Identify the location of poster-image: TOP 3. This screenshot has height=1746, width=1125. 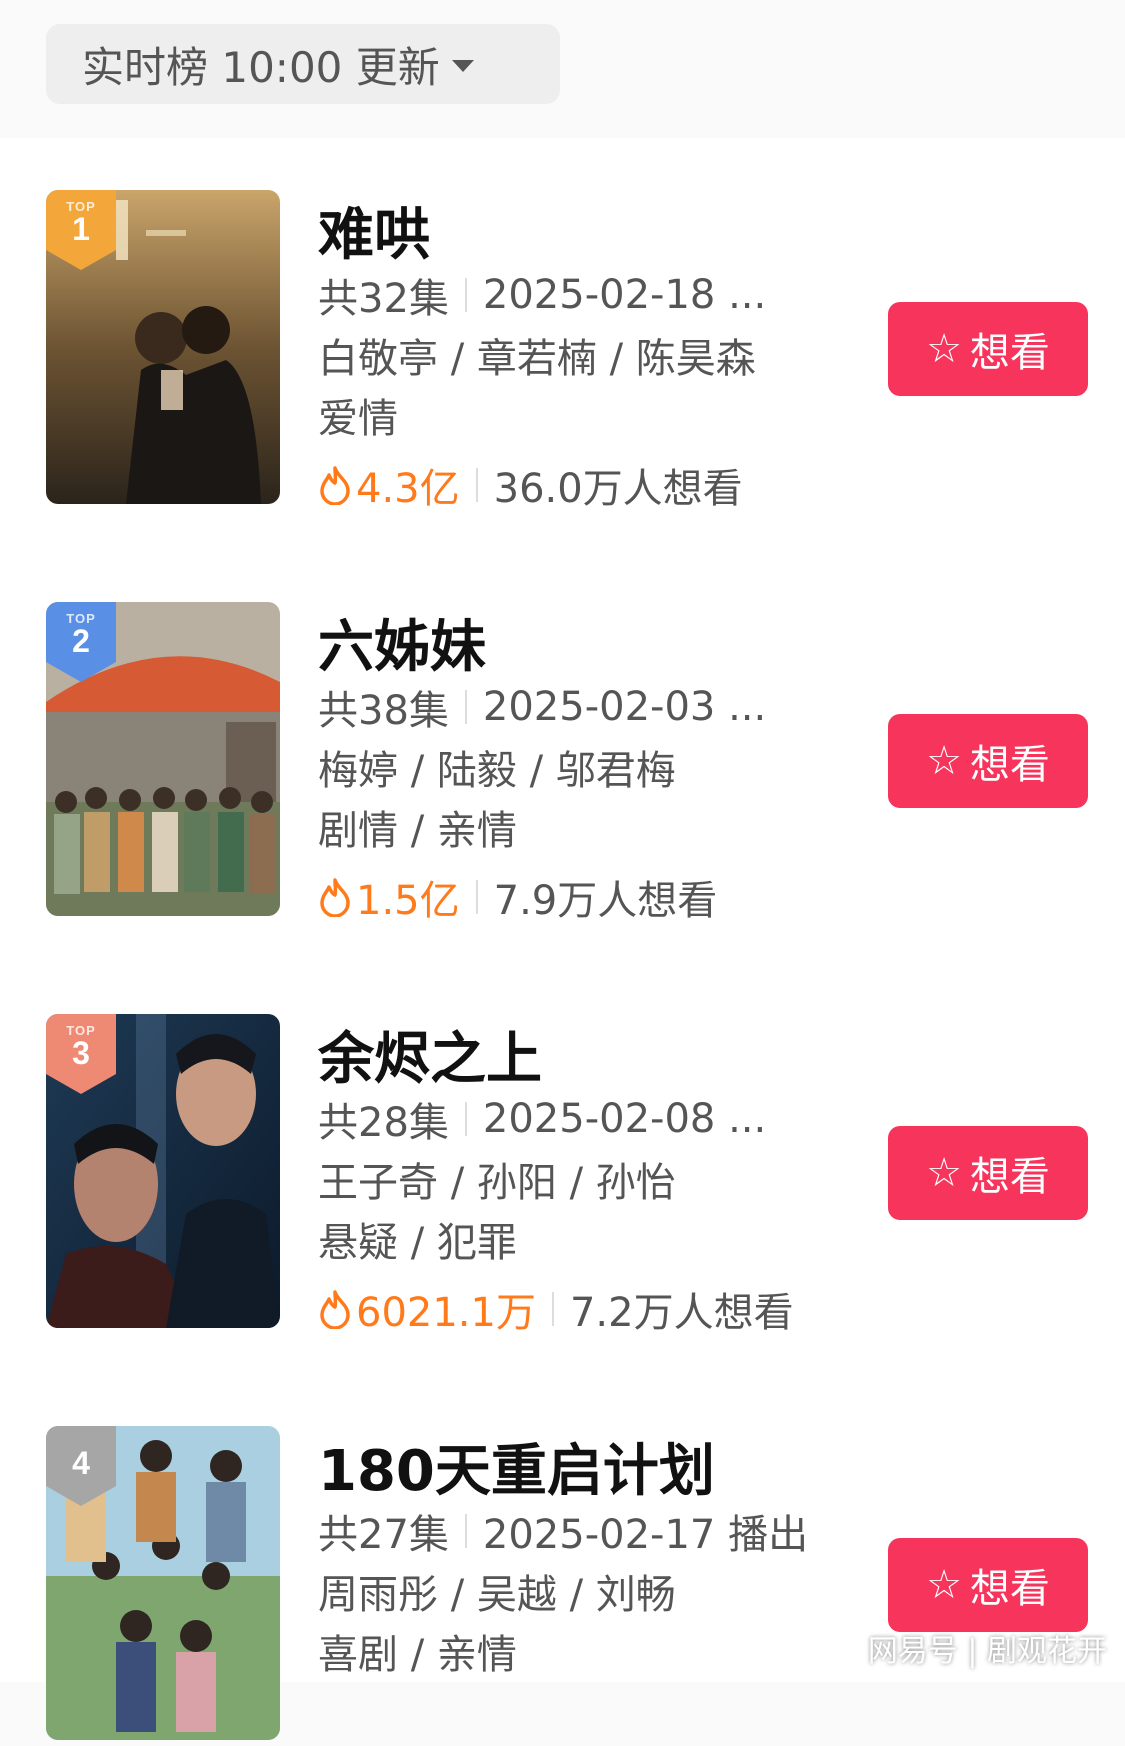
(163, 1171).